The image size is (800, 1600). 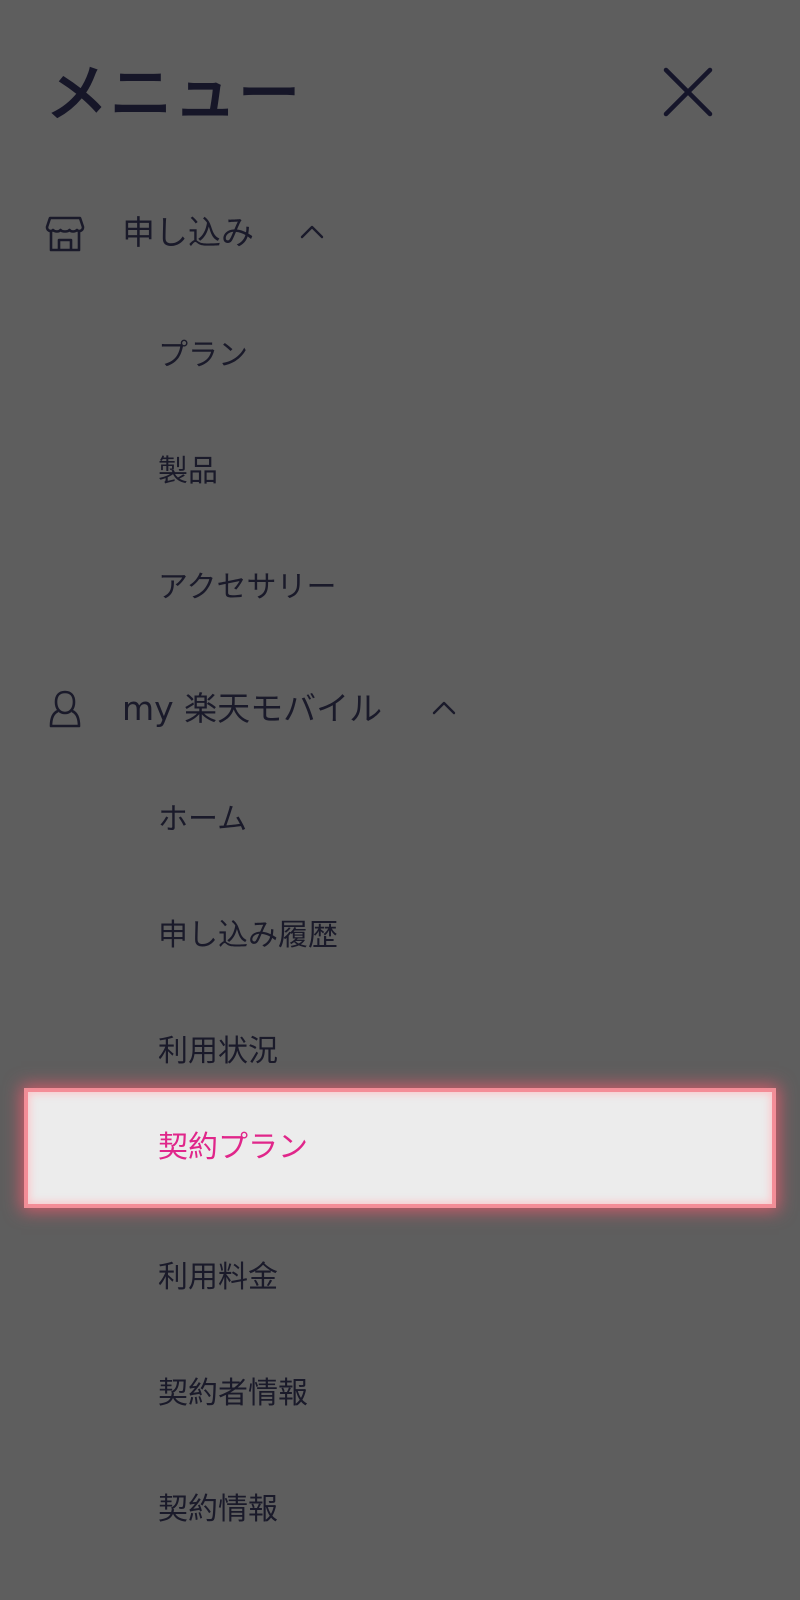 I want to click on menu-item-label: プラン, so click(x=203, y=355).